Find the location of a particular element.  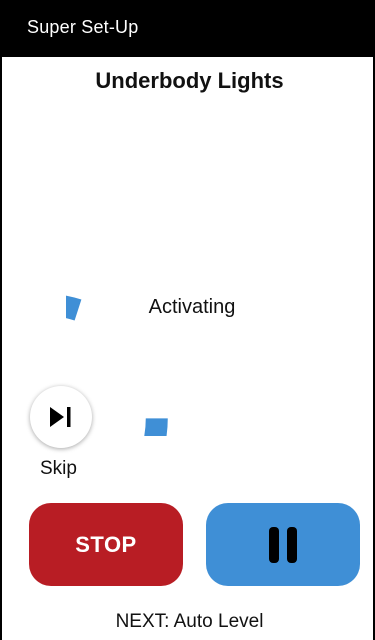

pause-icon is located at coordinates (283, 545).